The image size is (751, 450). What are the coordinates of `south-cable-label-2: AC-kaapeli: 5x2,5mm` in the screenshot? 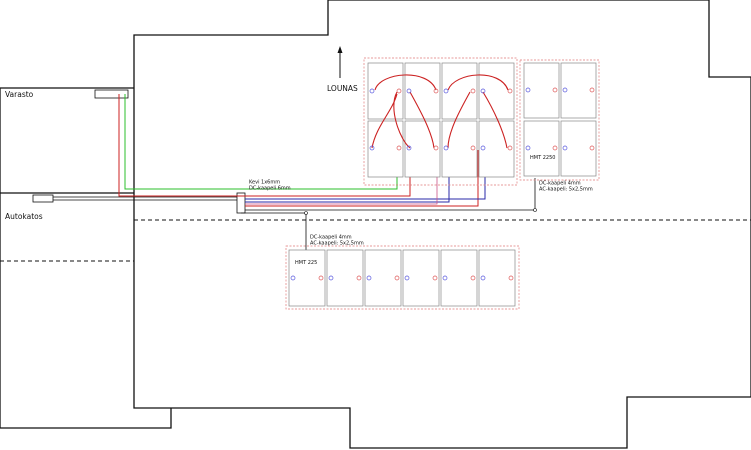 It's located at (337, 244).